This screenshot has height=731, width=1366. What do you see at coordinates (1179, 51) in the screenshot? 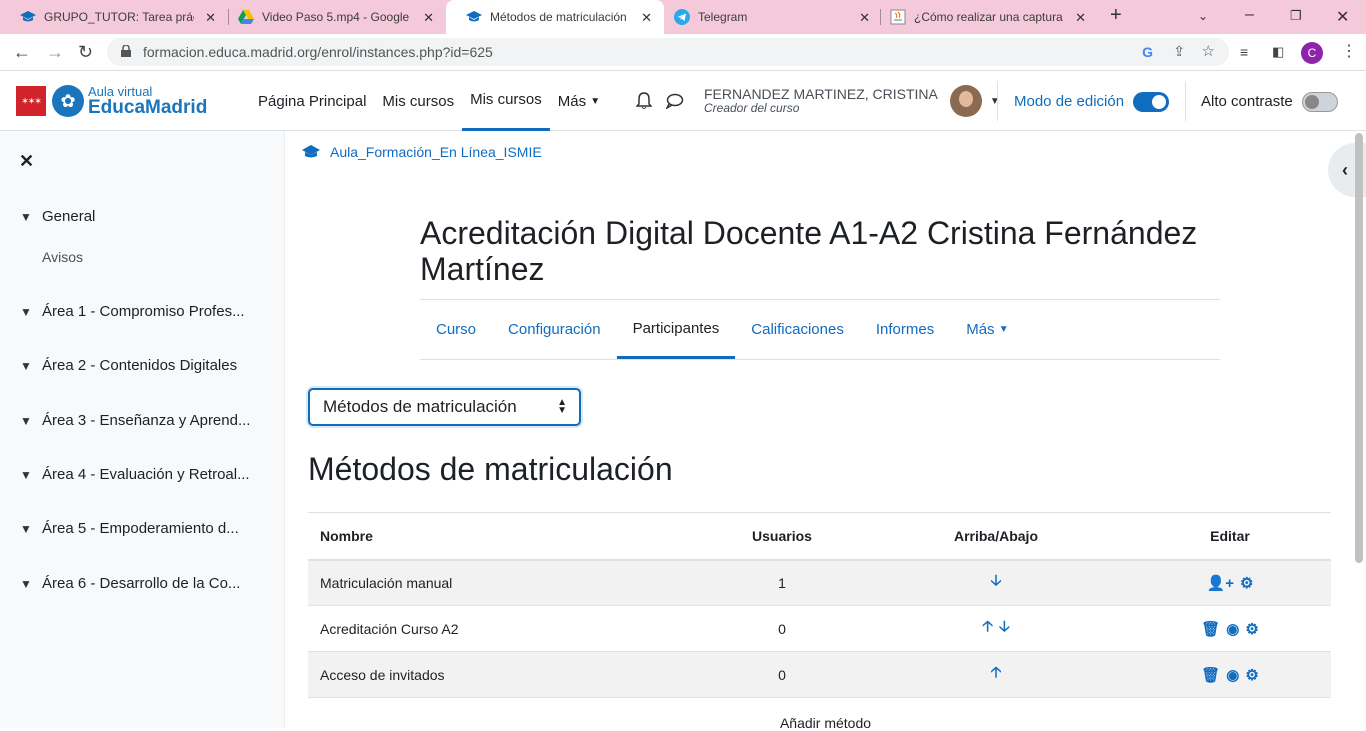
I see `share-icon: ⇪` at bounding box center [1179, 51].